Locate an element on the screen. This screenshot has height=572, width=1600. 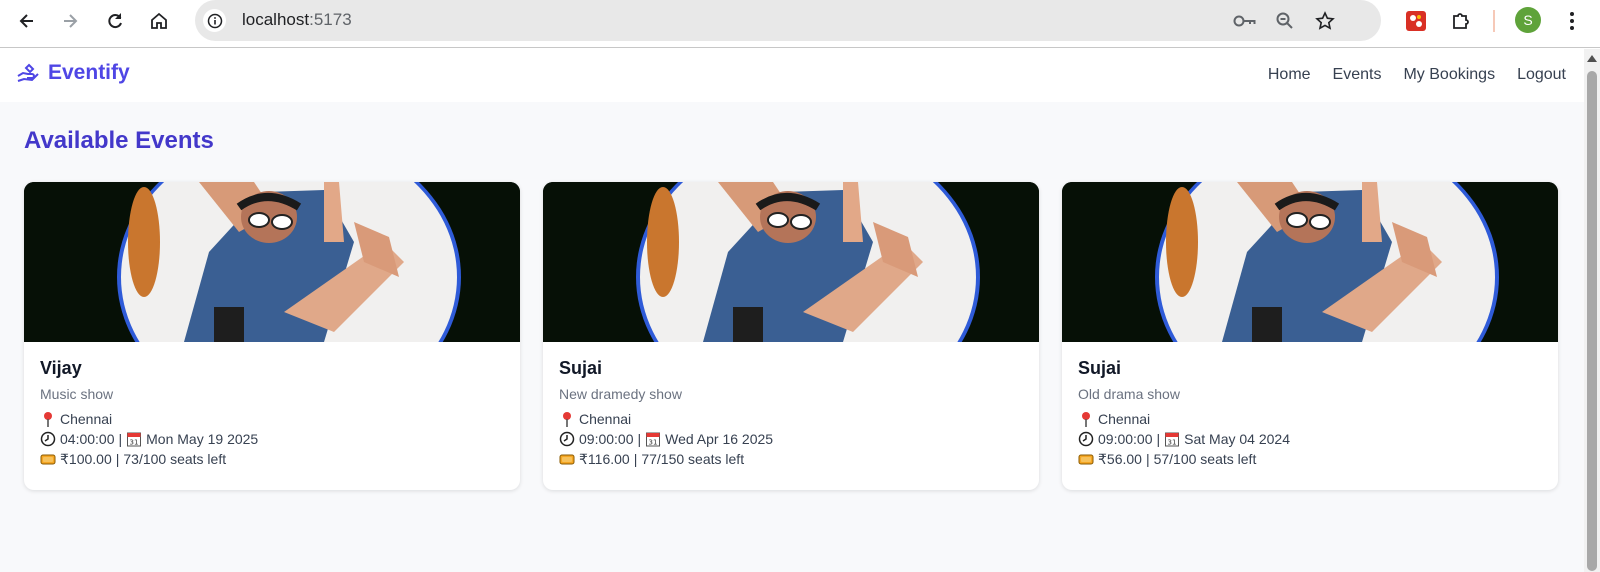
scrollbar-thumb is located at coordinates (1592, 321).